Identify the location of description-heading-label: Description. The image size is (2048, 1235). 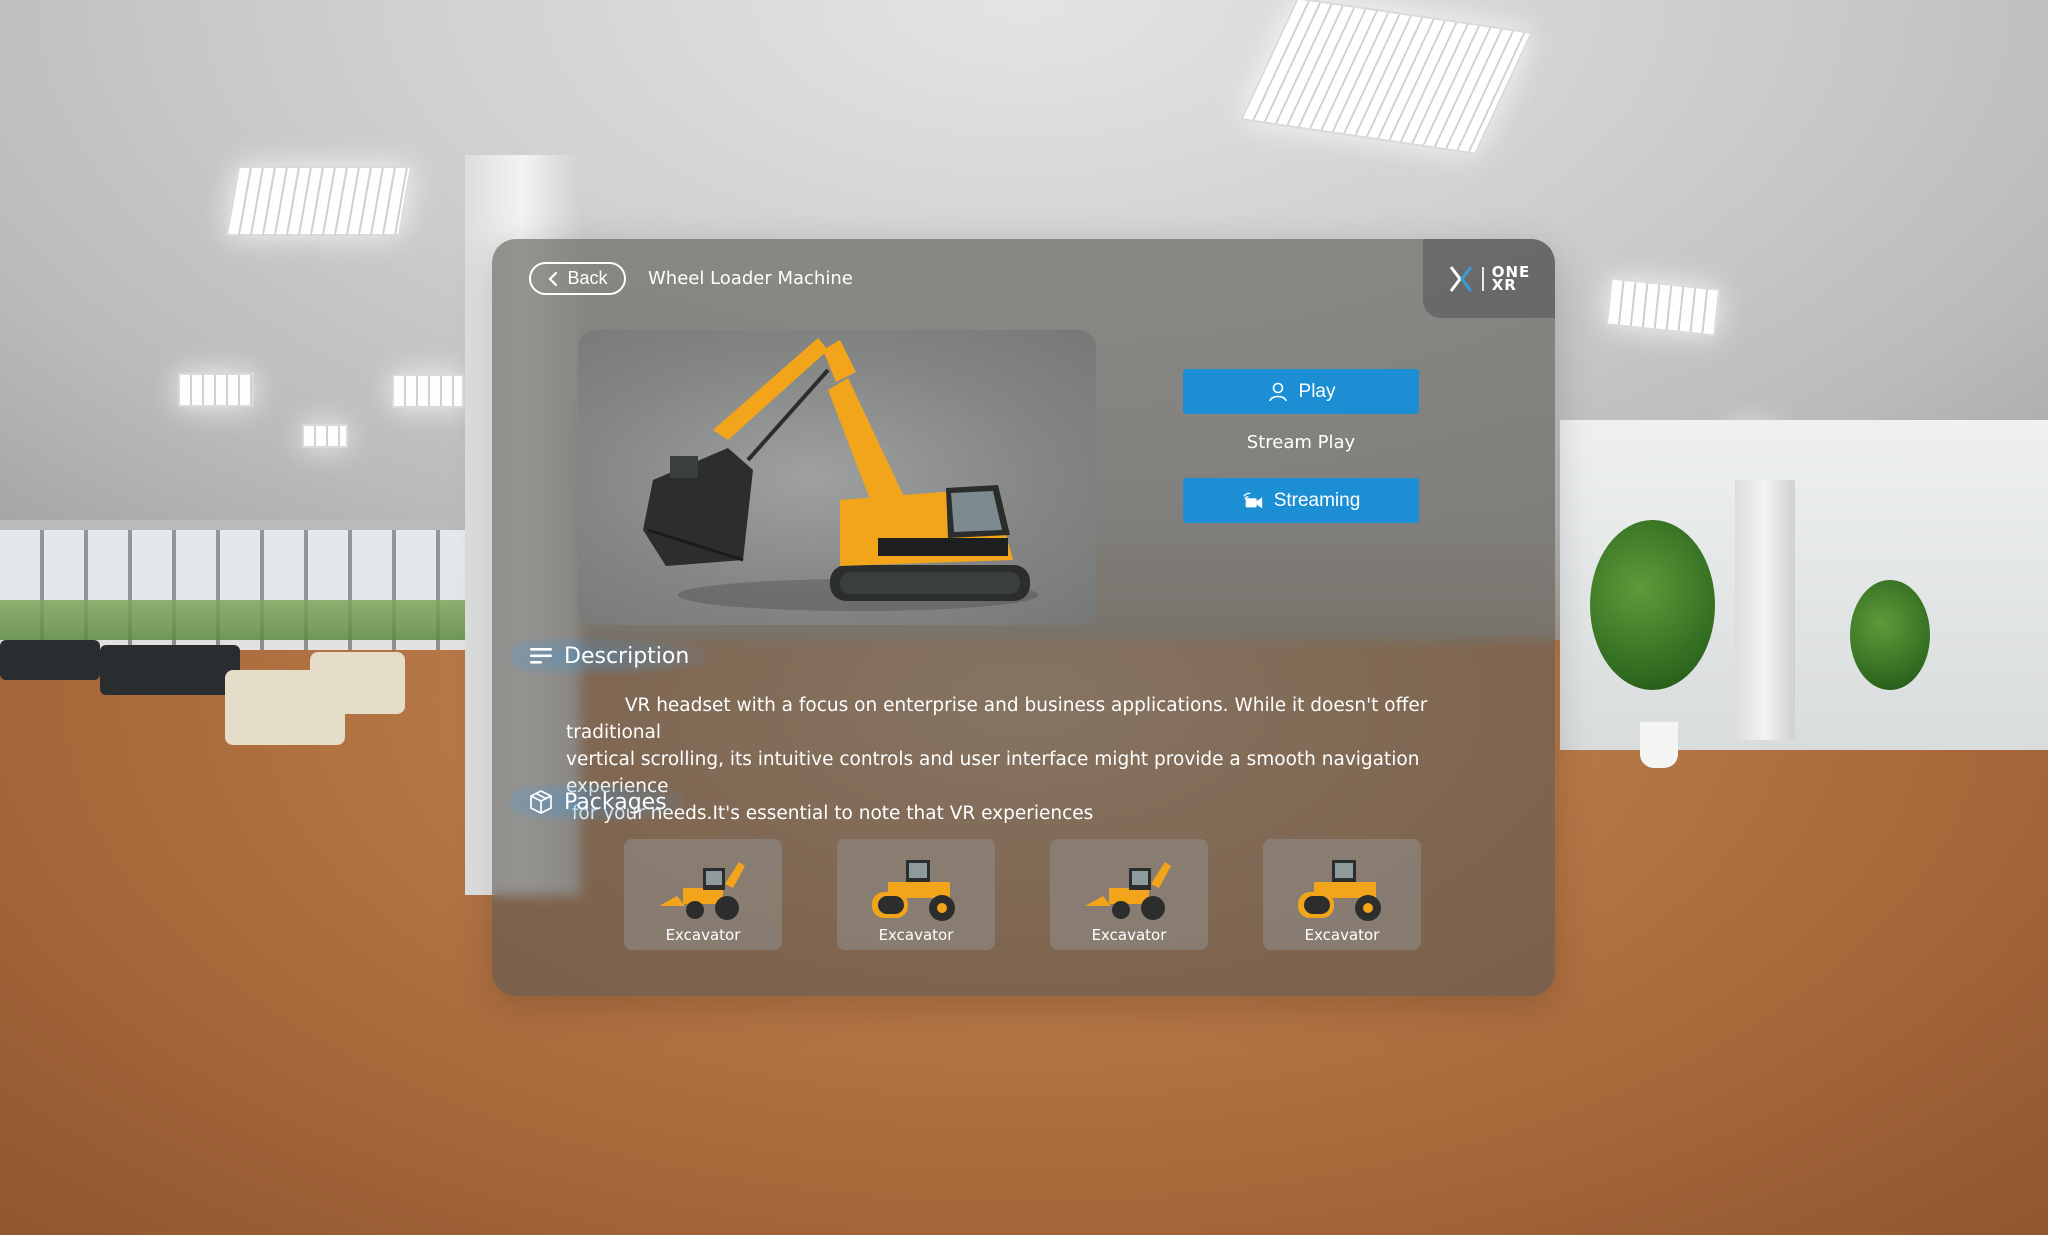
(627, 656).